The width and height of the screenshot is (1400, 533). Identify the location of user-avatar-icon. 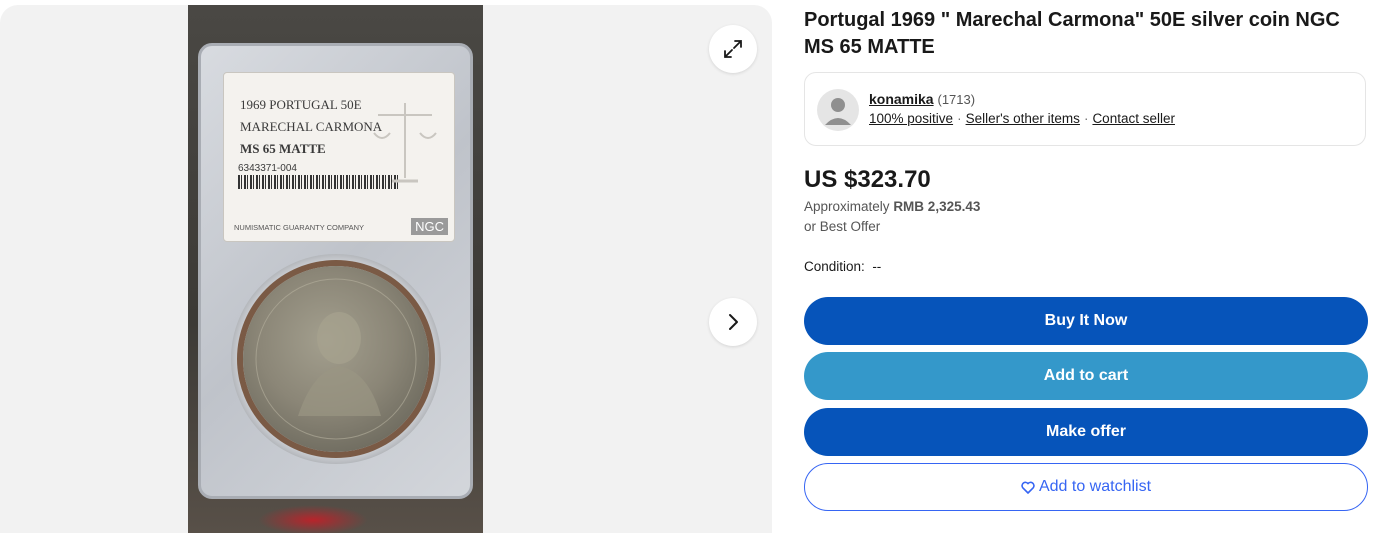
(838, 111).